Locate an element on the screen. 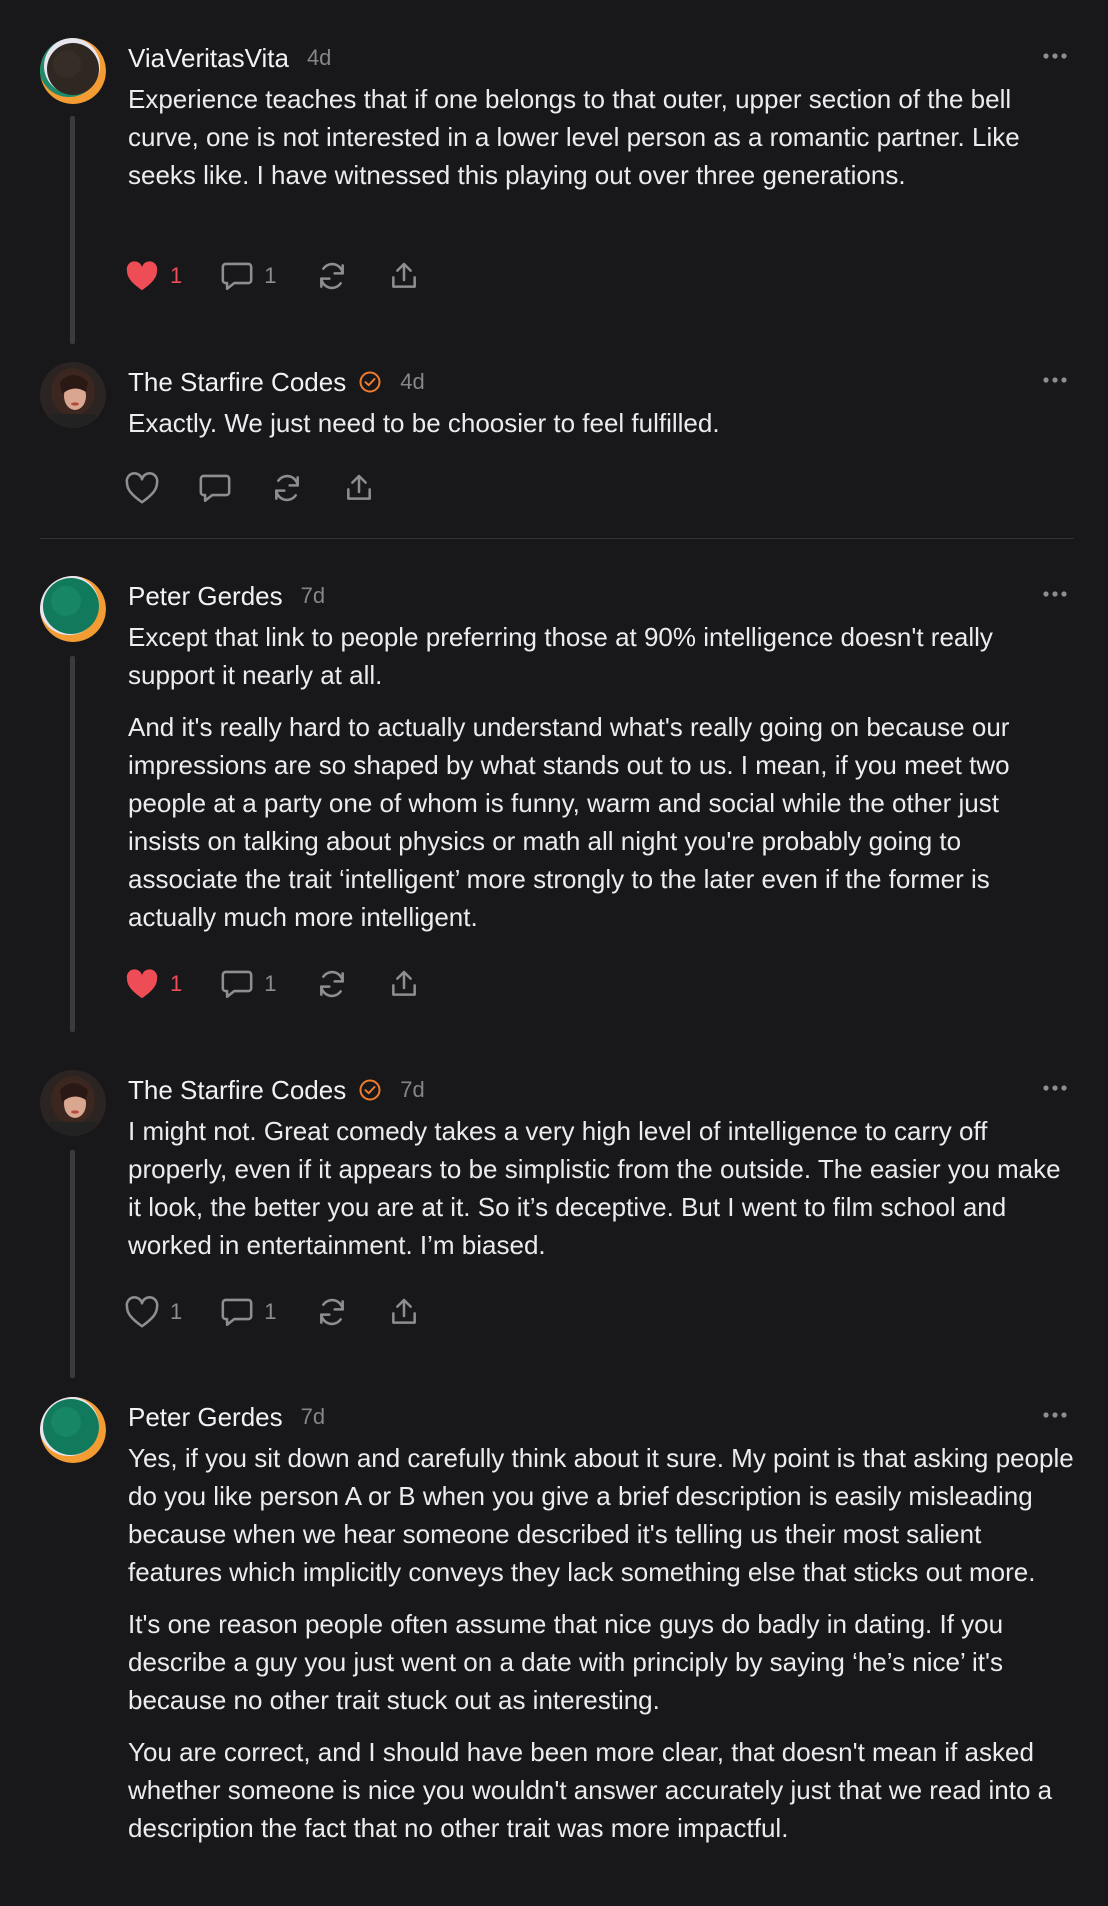 This screenshot has width=1108, height=1906. reply-button is located at coordinates (215, 488).